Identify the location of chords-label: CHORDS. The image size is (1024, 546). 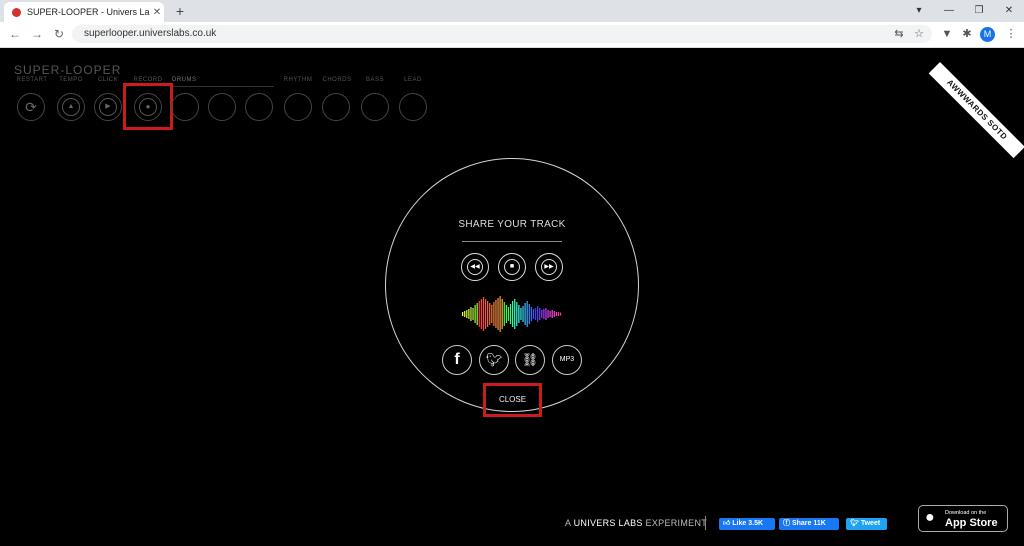
(337, 80).